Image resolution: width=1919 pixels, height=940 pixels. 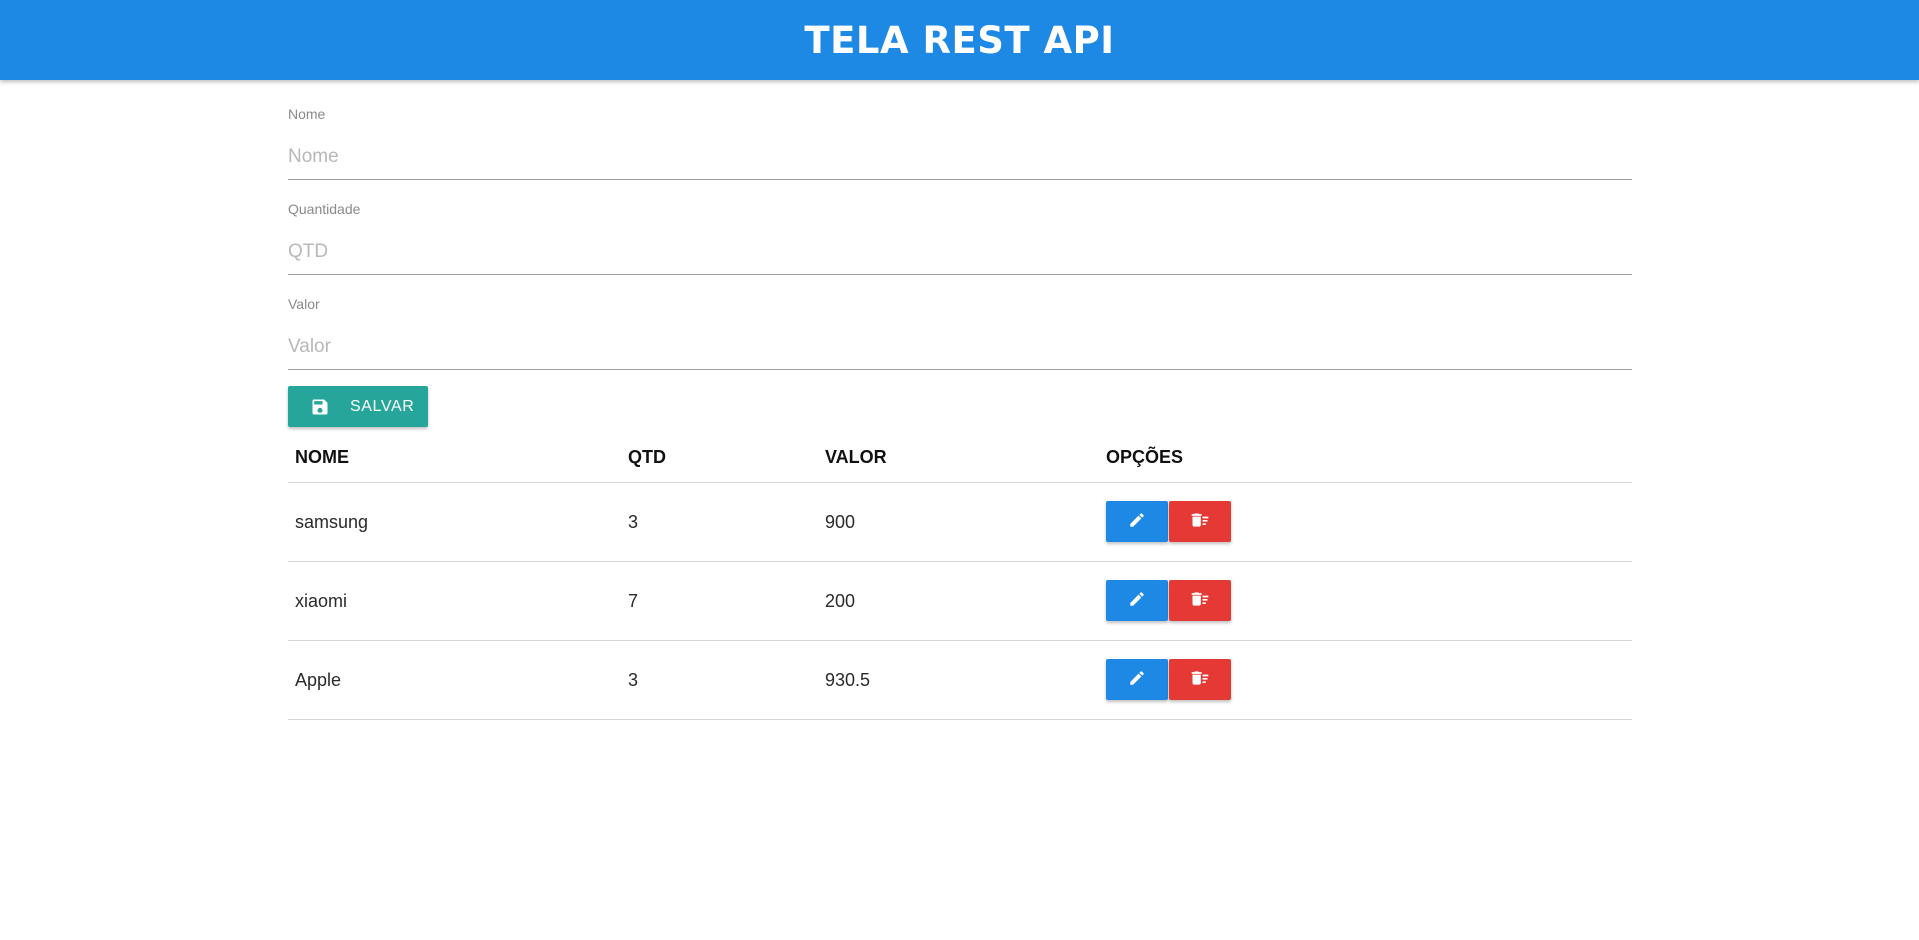 What do you see at coordinates (960, 347) in the screenshot?
I see `valor-input` at bounding box center [960, 347].